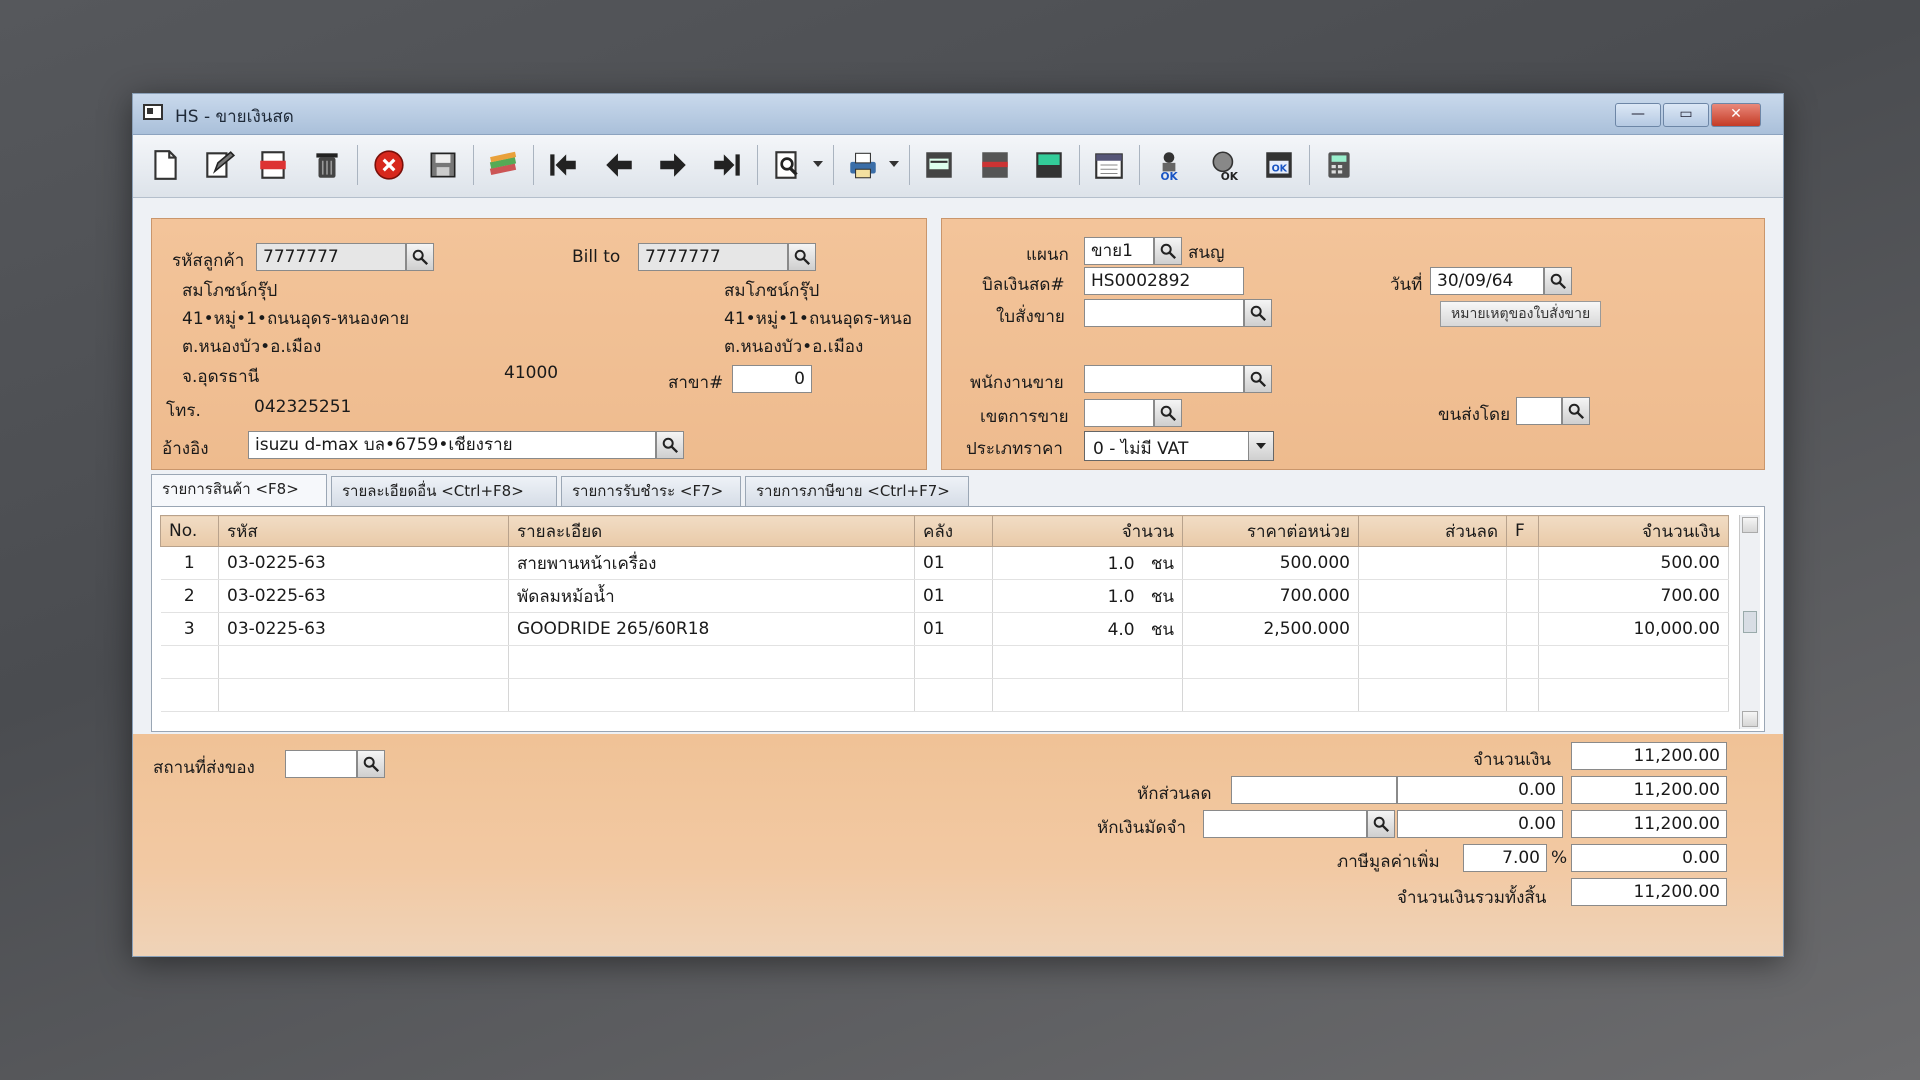 This screenshot has width=1920, height=1080. What do you see at coordinates (1169, 165) in the screenshot?
I see `ok-approve-icon: OK` at bounding box center [1169, 165].